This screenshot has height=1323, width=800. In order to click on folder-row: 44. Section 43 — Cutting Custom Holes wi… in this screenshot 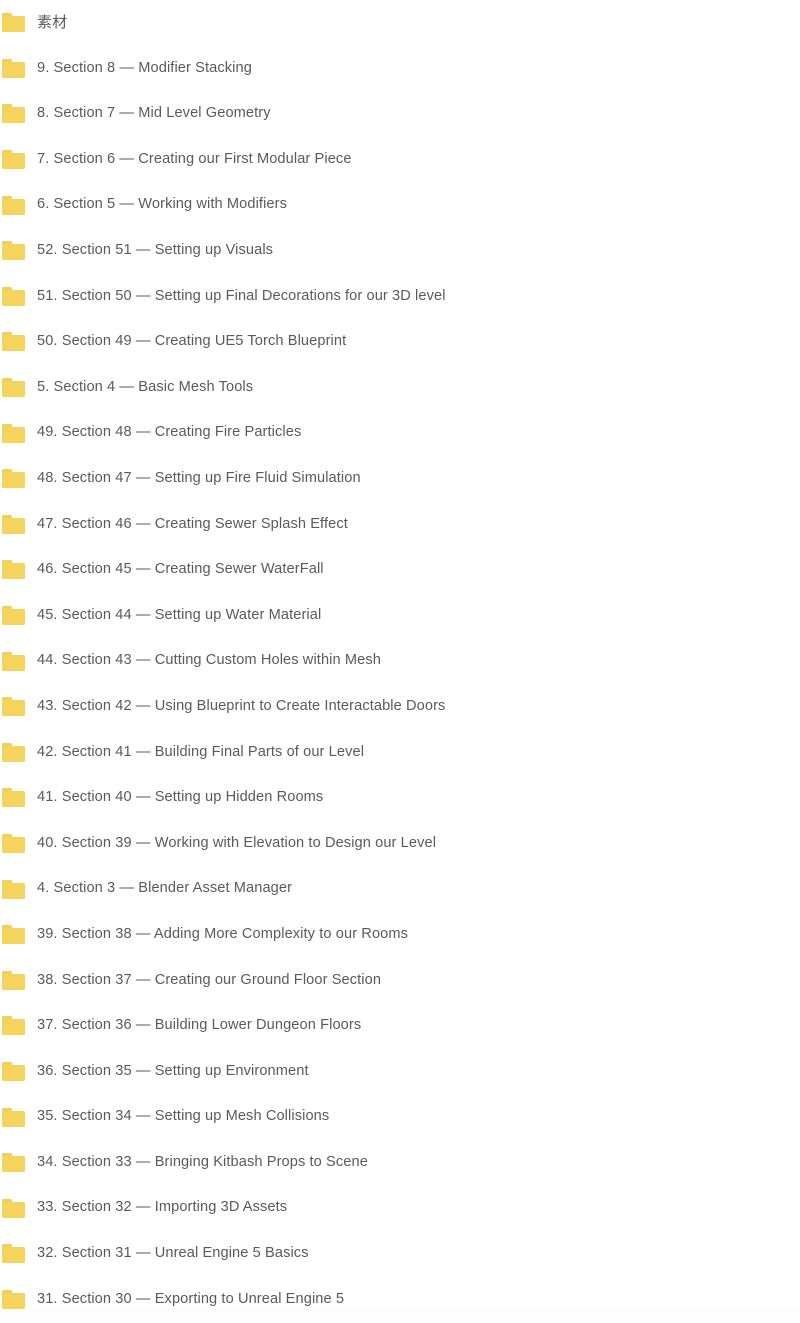, I will do `click(400, 661)`.